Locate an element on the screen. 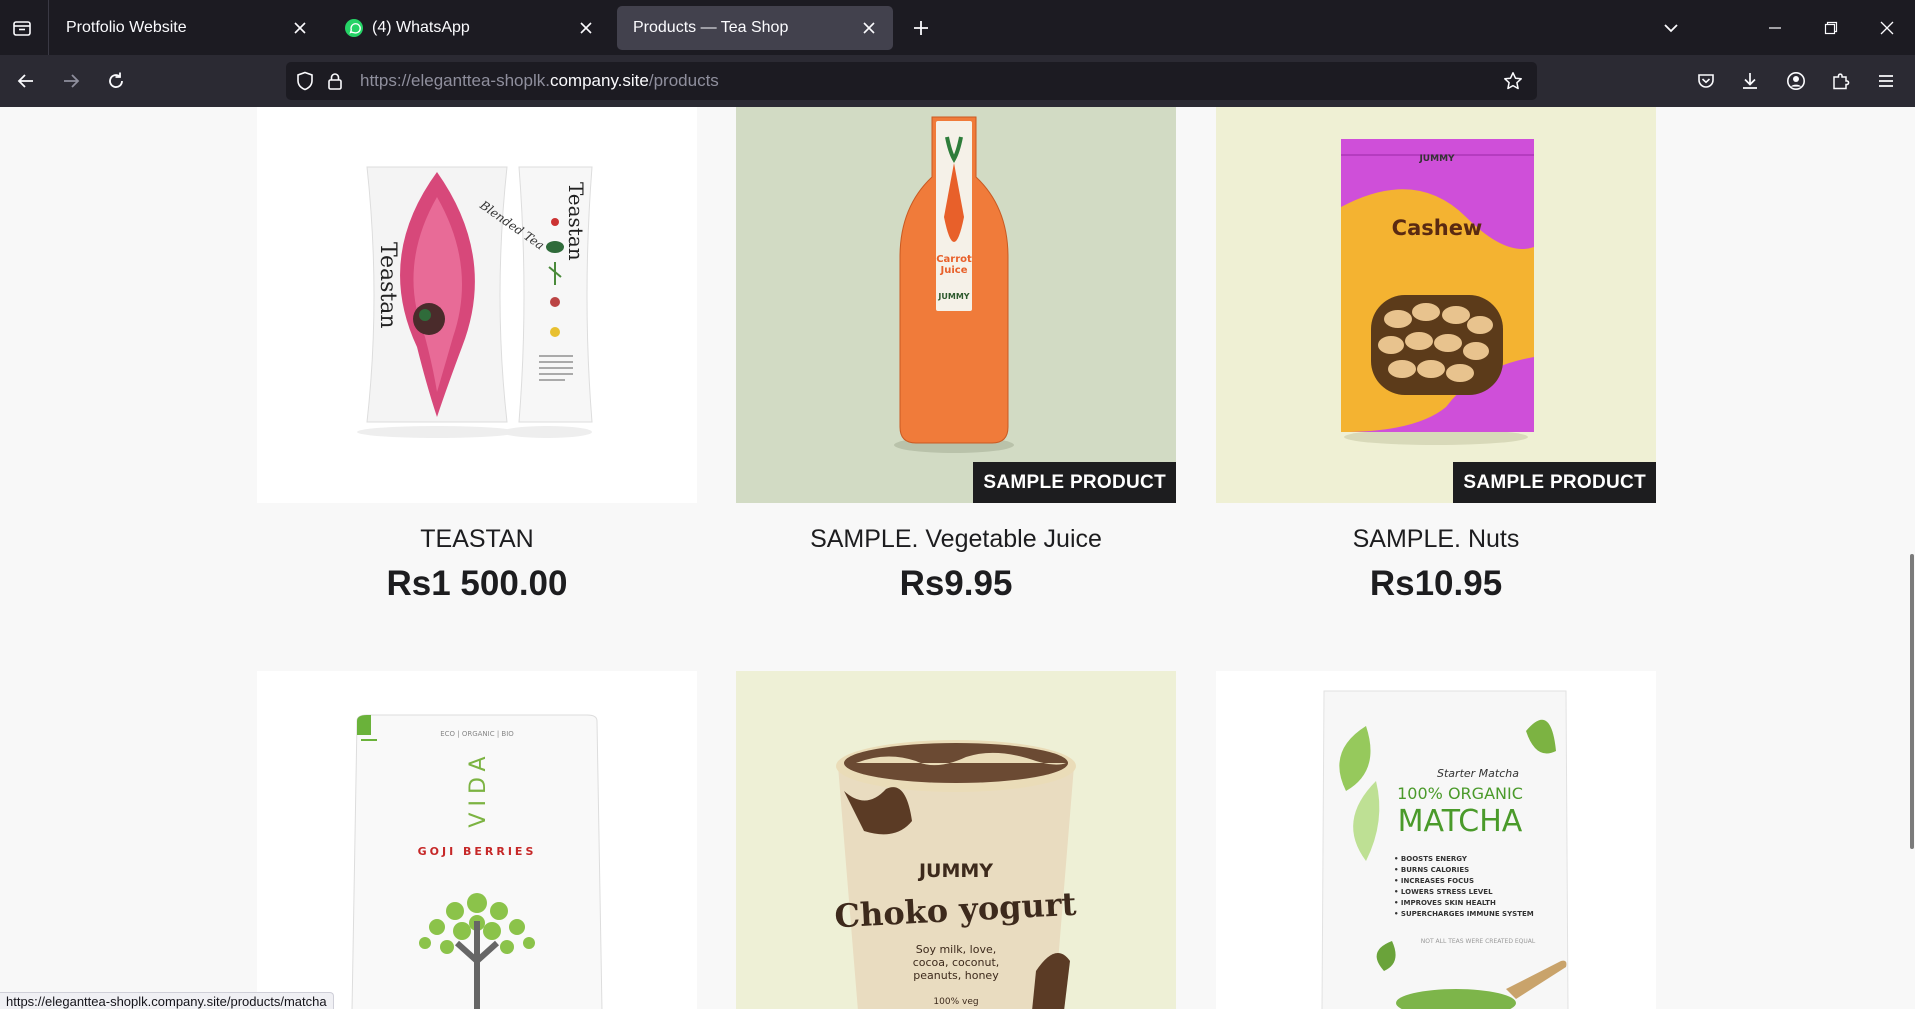  bookmark-star-icon is located at coordinates (1513, 81).